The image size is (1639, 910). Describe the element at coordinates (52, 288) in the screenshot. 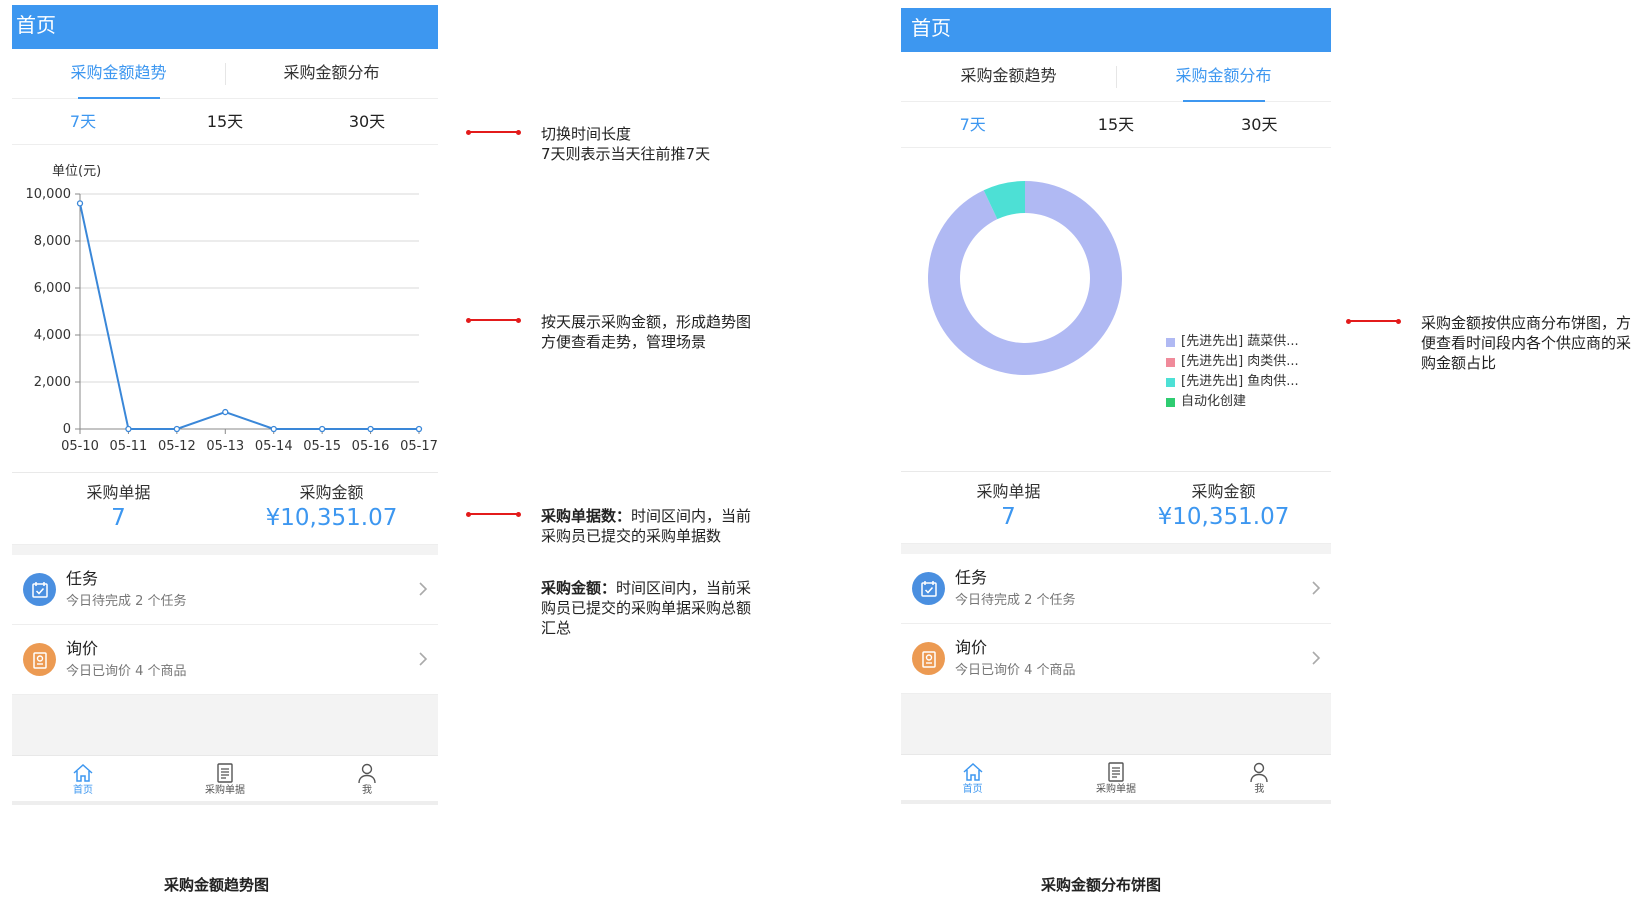

I see `y-tick-label: 6,000` at that location.